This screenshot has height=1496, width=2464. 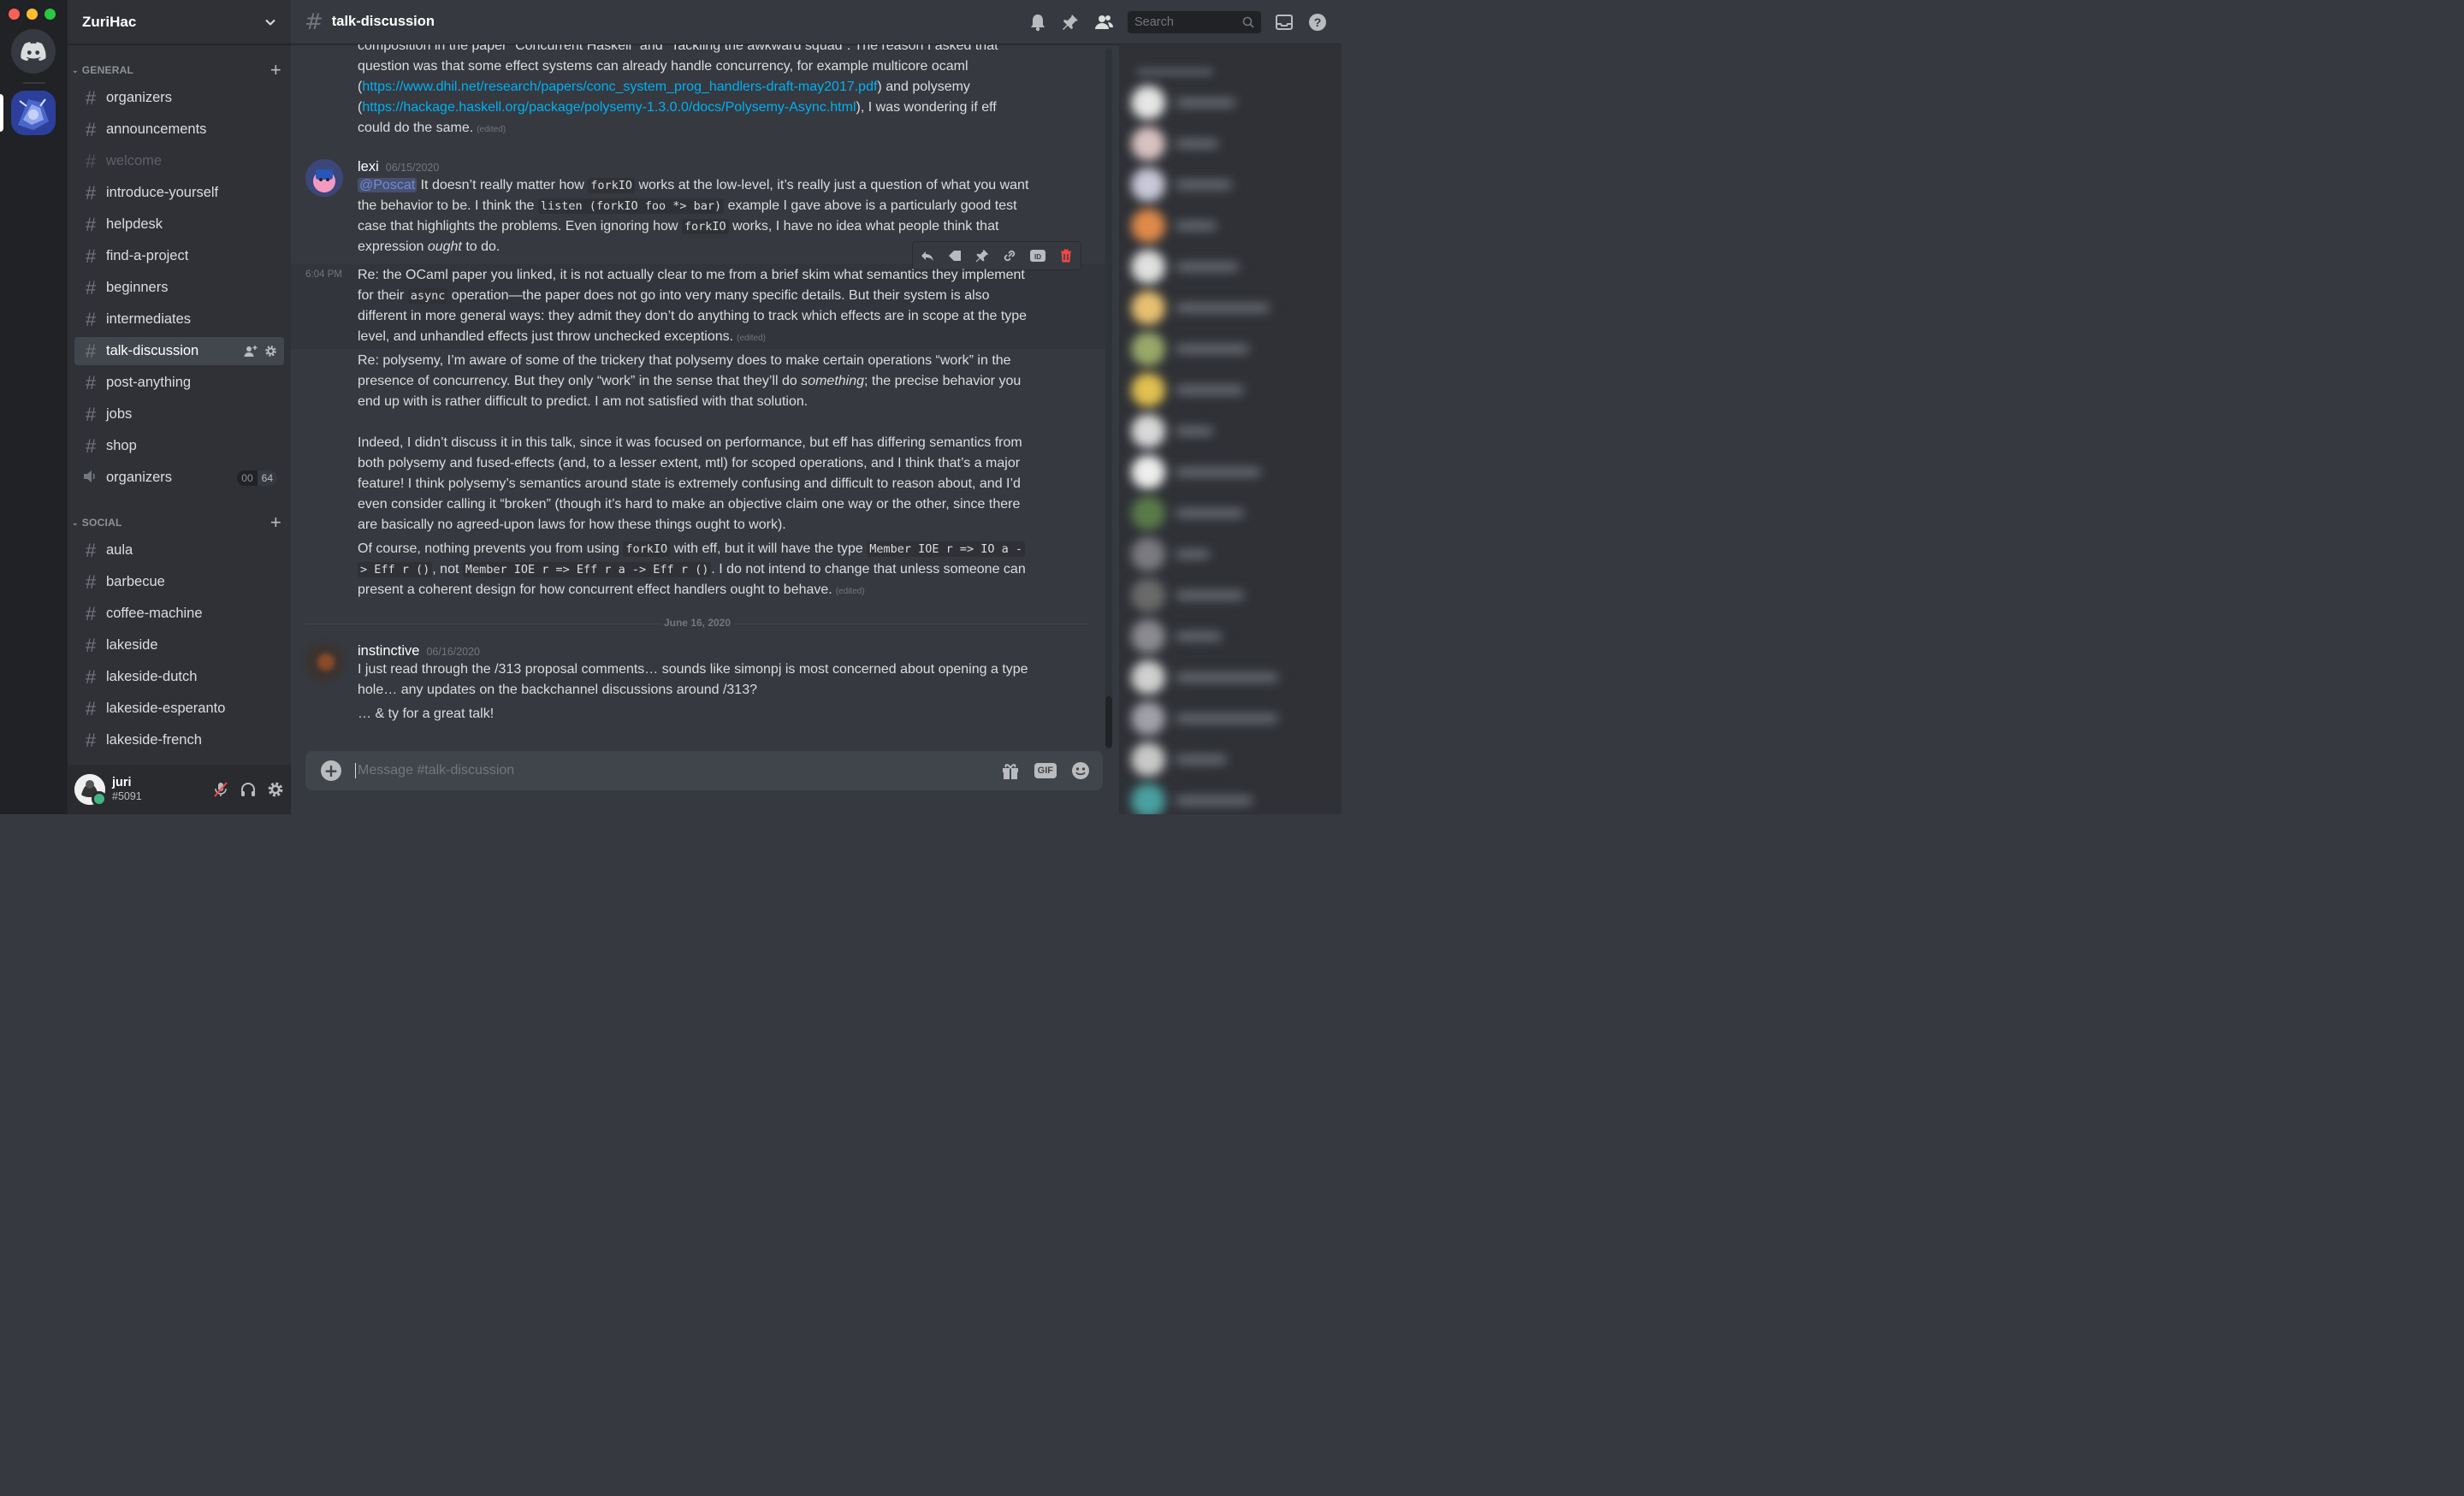 I want to click on channel-post-anything: # post-anything, so click(x=179, y=383).